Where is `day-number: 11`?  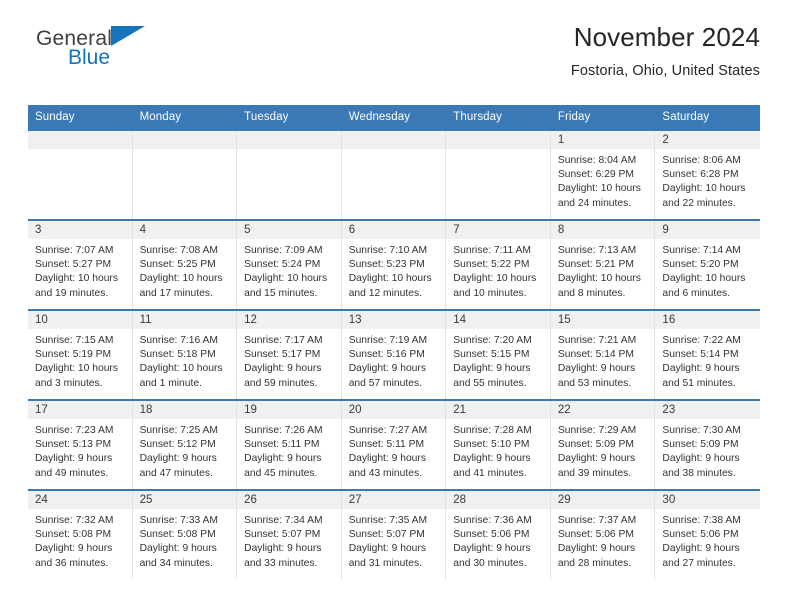
day-number: 11 is located at coordinates (184, 320).